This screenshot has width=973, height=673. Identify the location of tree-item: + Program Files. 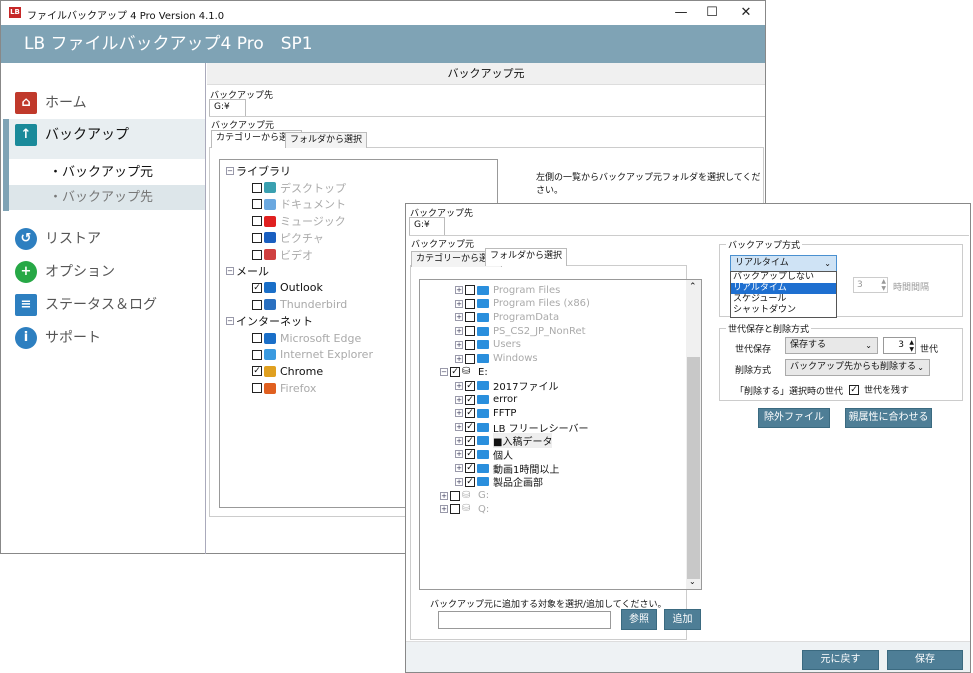
(507, 290).